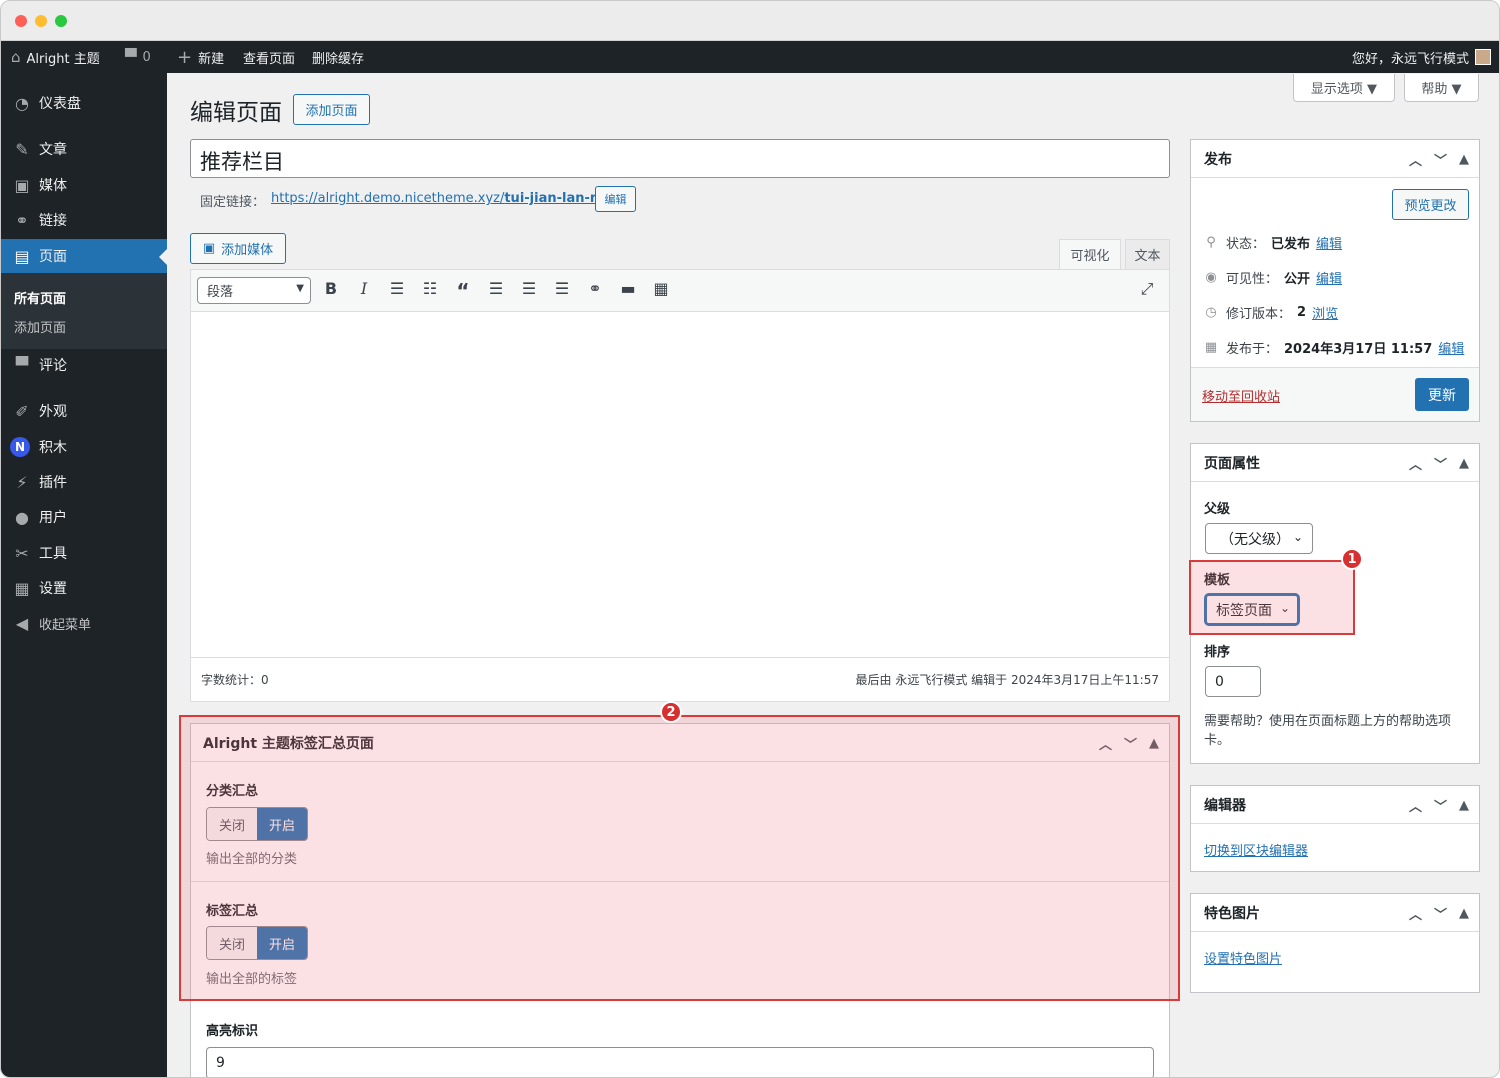  I want to click on sidebar-item-pages: ▤ 页面, so click(84, 256).